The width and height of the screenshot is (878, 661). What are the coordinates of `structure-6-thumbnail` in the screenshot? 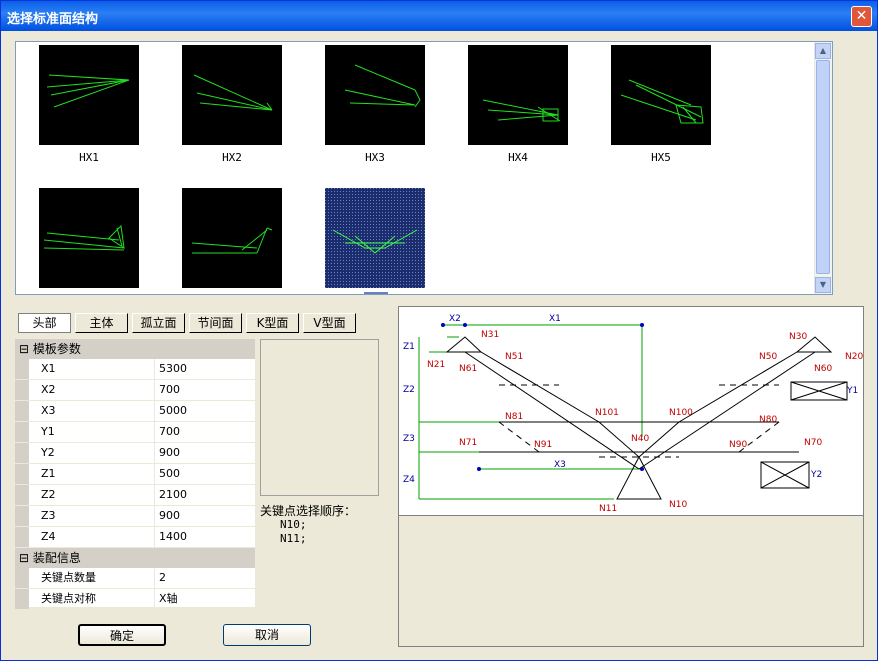 It's located at (89, 238).